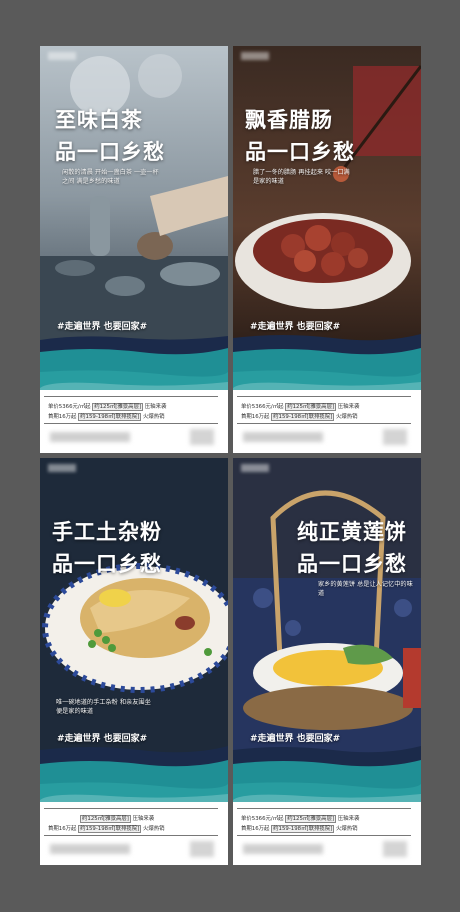 The width and height of the screenshot is (460, 912). I want to click on poster-title: 飘香腊肠, so click(289, 120).